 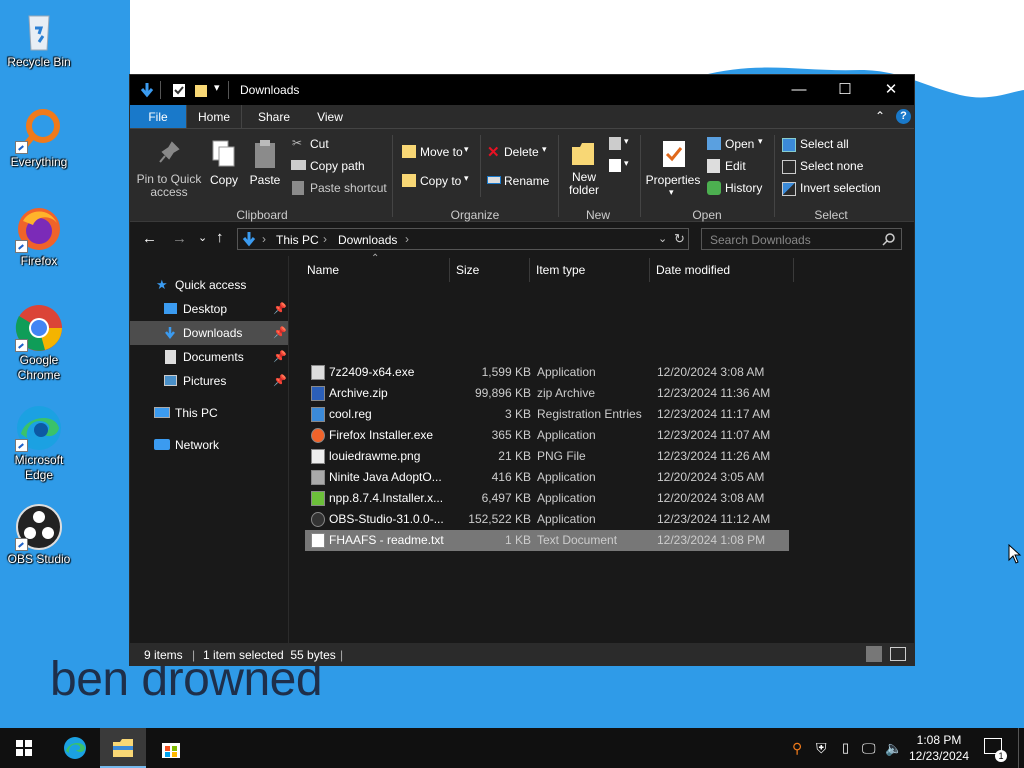 I want to click on select-all-button: Select all, so click(x=835, y=145).